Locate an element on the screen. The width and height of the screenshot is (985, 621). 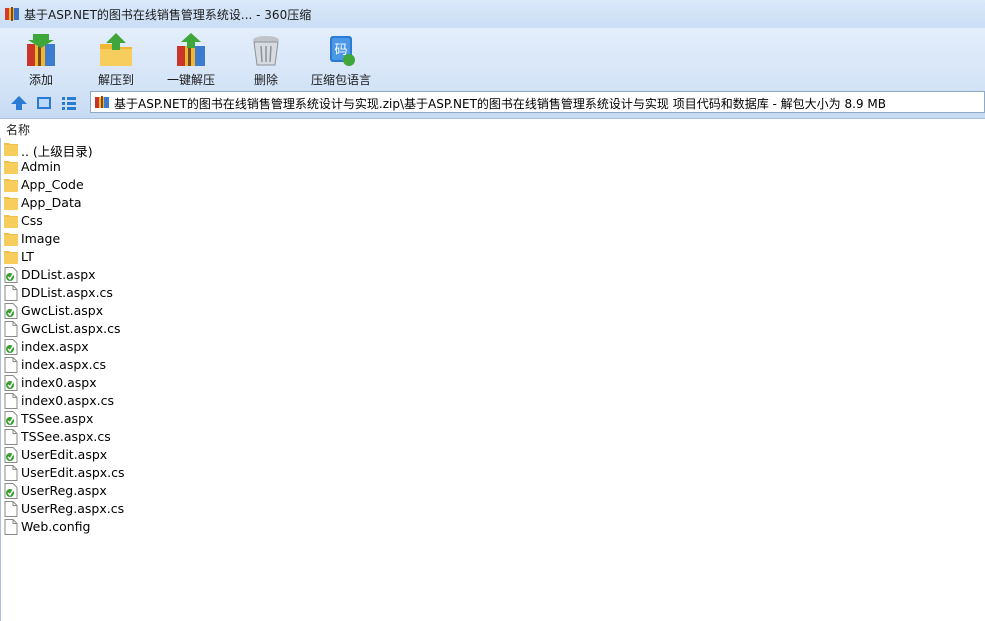
file-name: Web.config is located at coordinates (56, 526).